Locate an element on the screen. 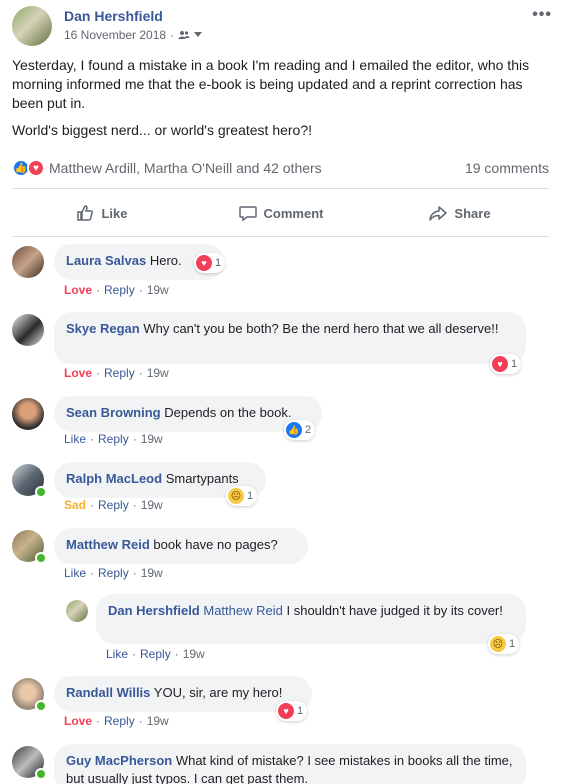  post-author-name: Dan Hershfield is located at coordinates (113, 16).